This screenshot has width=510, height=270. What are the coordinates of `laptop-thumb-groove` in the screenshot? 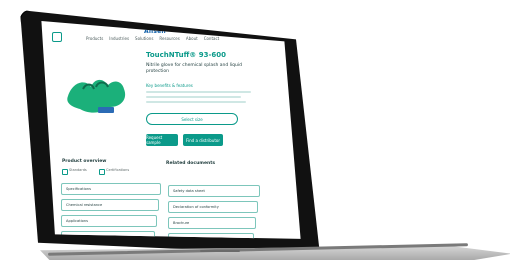 It's located at (220, 251).